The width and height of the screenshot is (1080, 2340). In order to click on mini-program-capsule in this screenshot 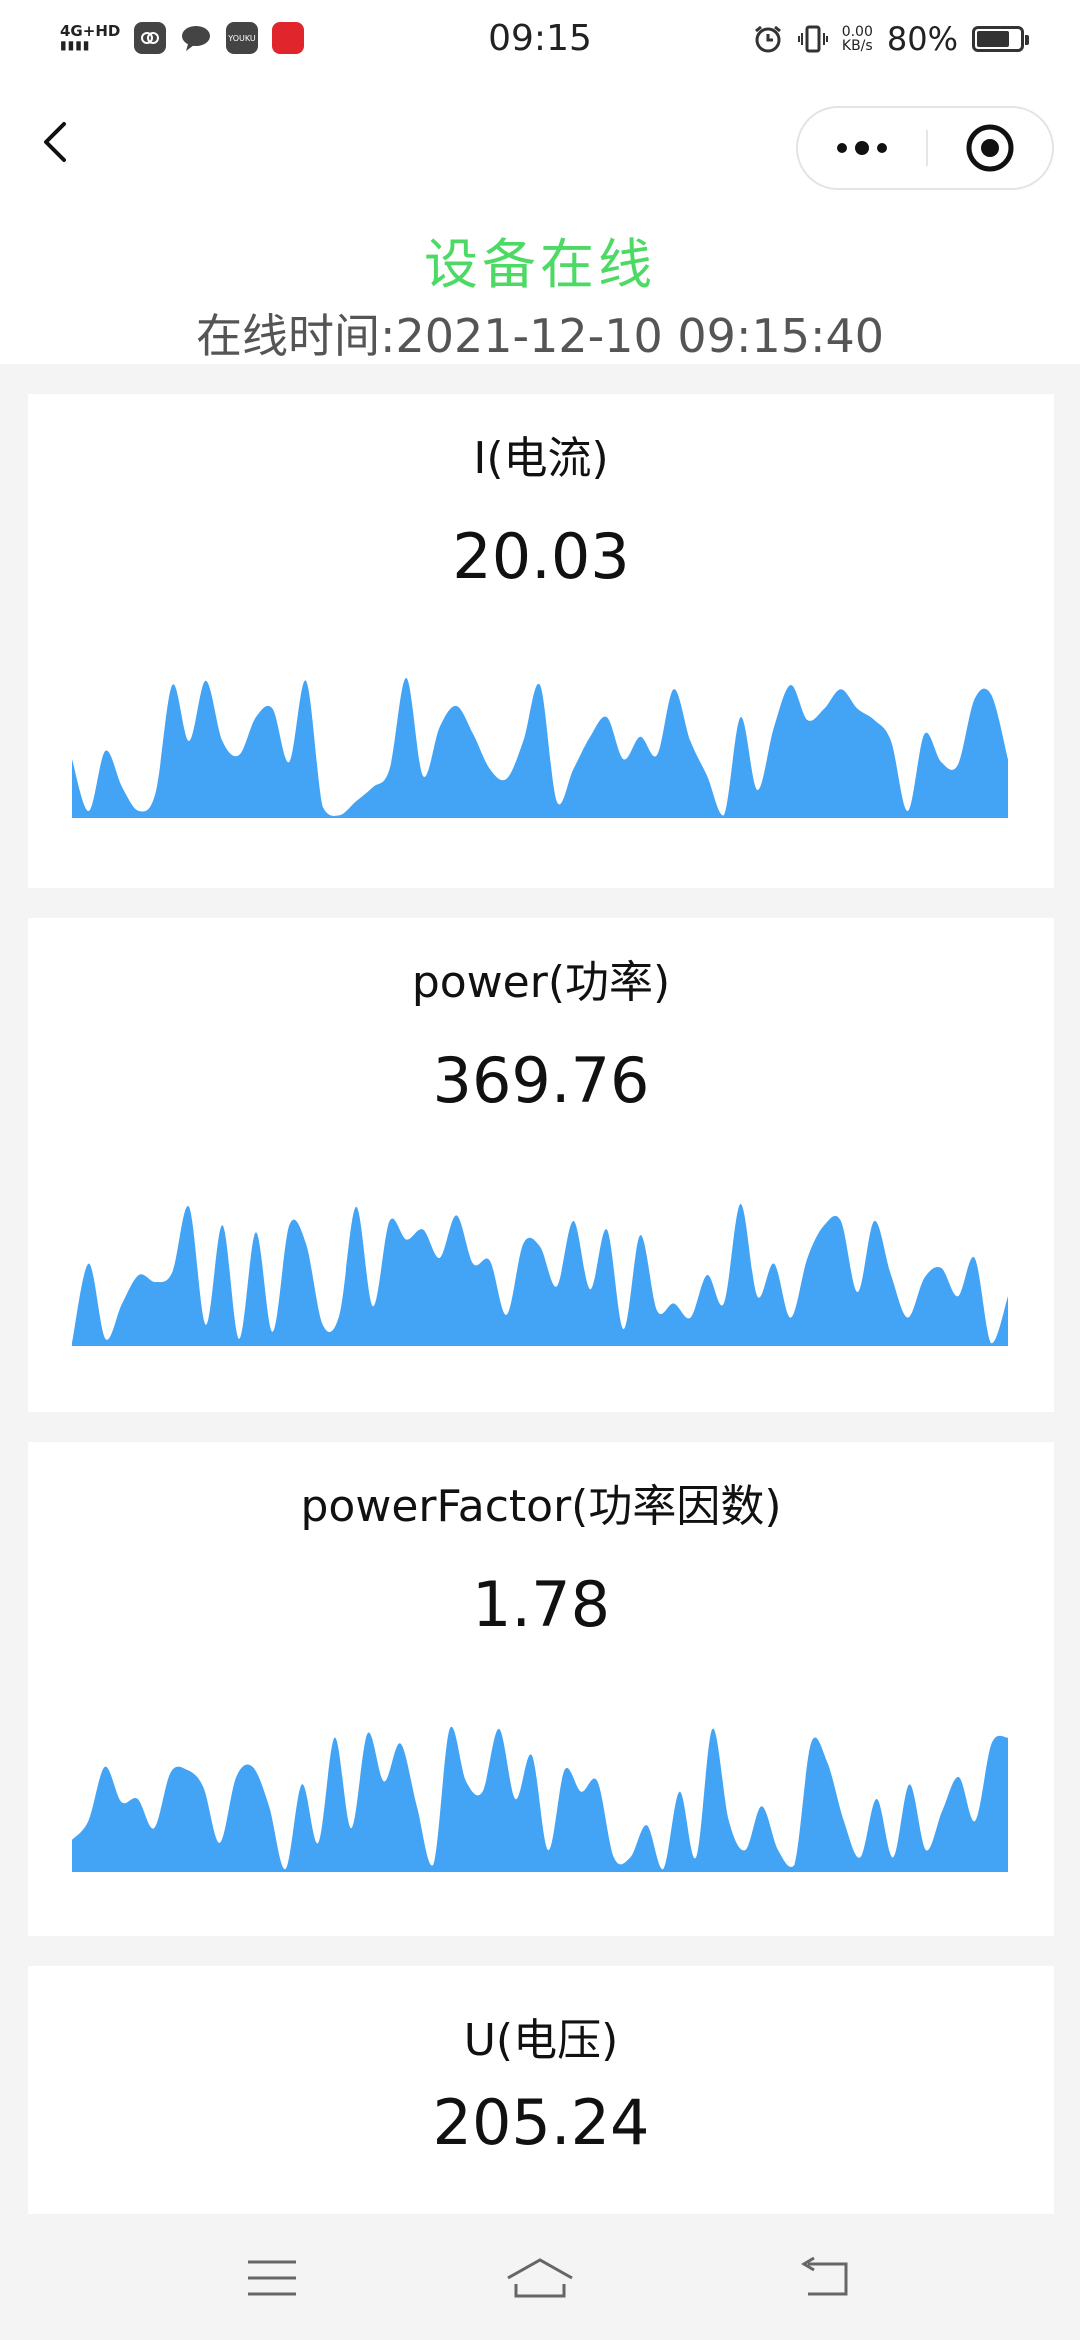, I will do `click(925, 148)`.